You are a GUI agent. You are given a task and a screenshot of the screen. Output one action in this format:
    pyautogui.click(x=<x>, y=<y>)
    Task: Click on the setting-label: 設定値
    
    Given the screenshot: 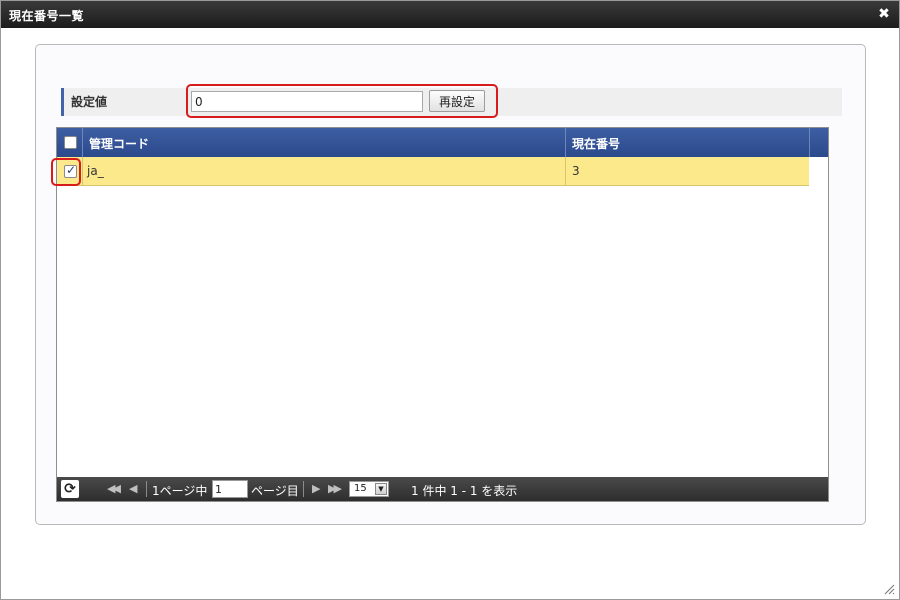 What is the action you would take?
    pyautogui.click(x=89, y=102)
    